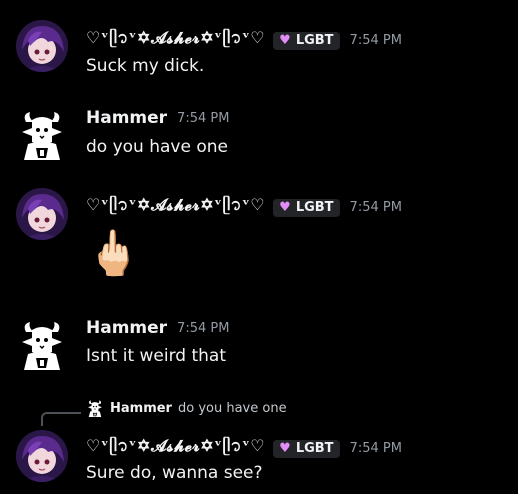 This screenshot has height=494, width=518. I want to click on message-text: Isnt it weird that, so click(156, 356).